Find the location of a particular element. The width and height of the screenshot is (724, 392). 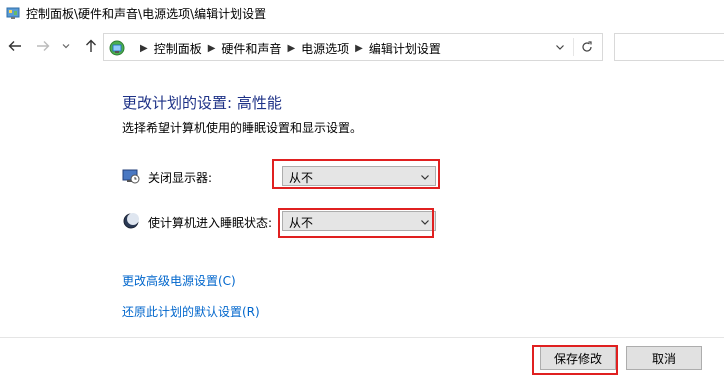

display-off-label: 关闭显示器: is located at coordinates (180, 178).